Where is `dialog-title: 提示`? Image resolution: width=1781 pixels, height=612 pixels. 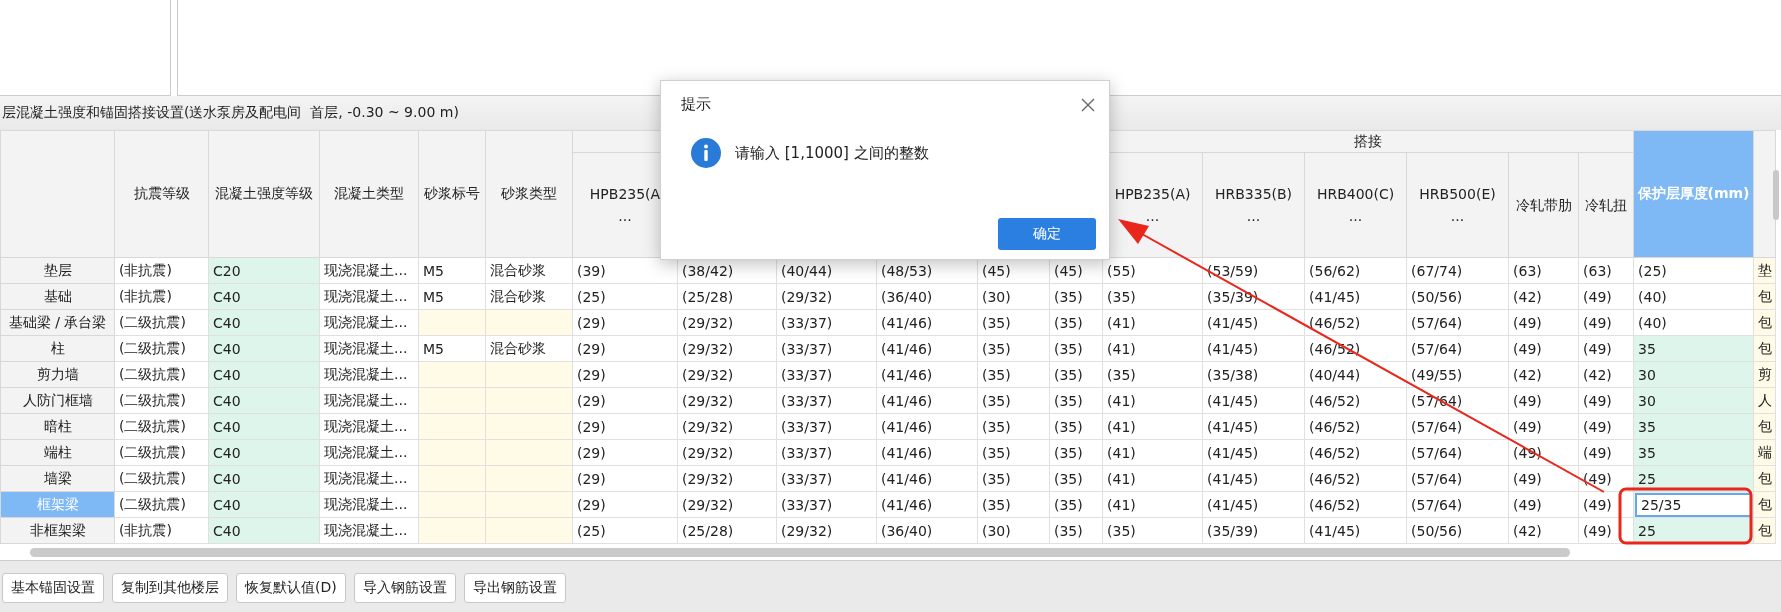
dialog-title: 提示 is located at coordinates (696, 104).